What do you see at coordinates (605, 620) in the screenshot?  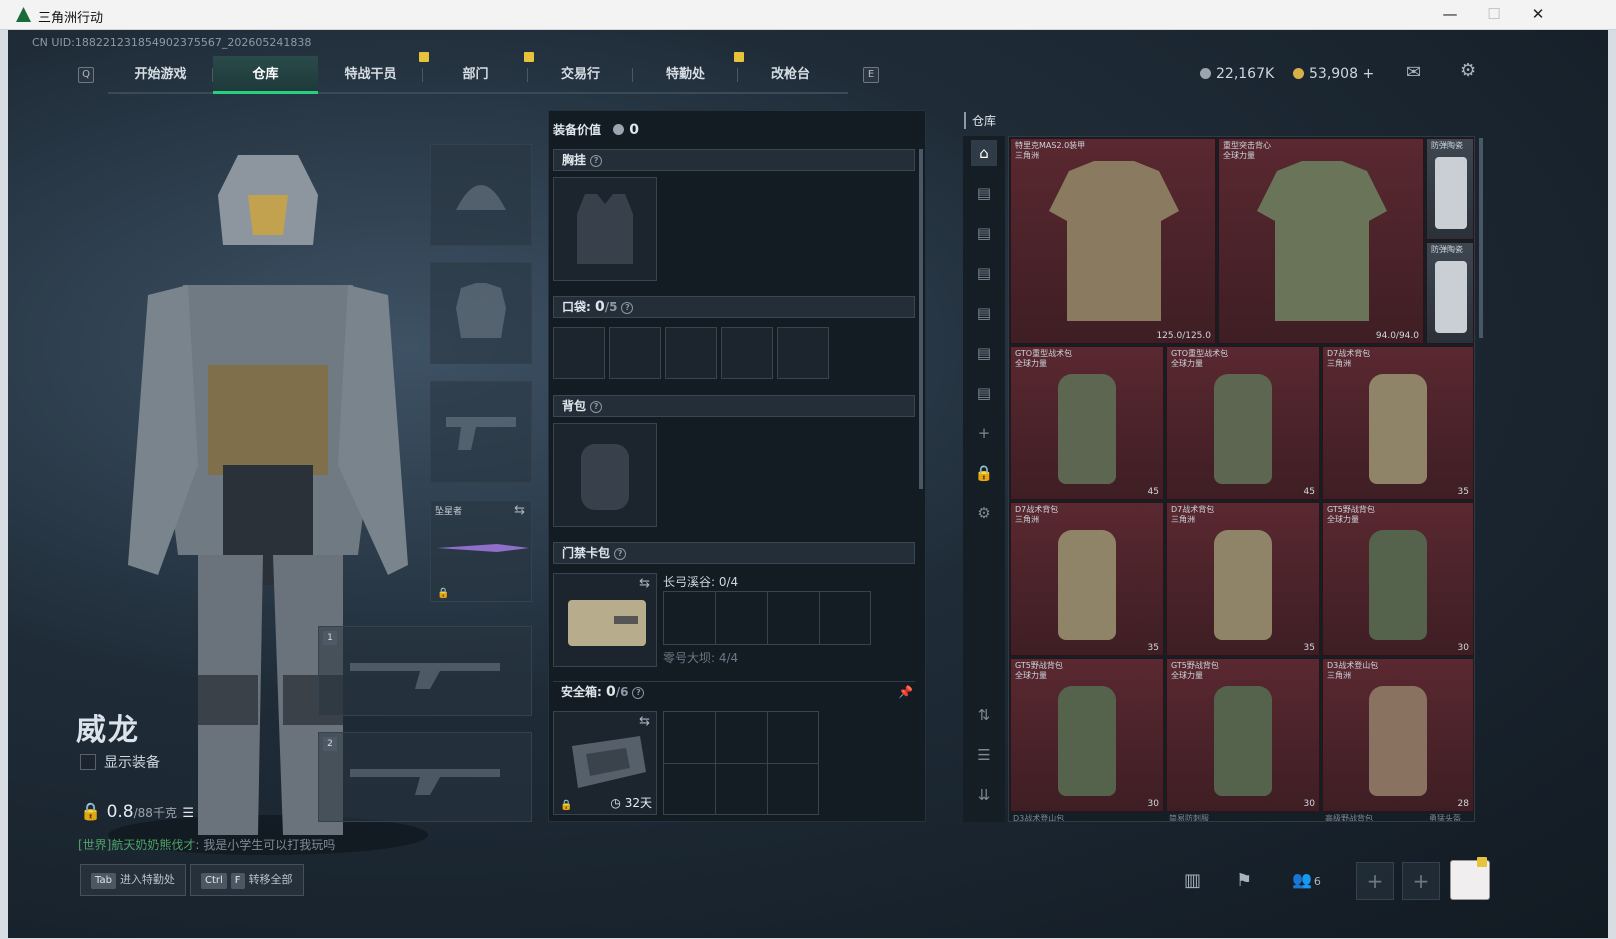 I see `keycard-case-slot: ⇆` at bounding box center [605, 620].